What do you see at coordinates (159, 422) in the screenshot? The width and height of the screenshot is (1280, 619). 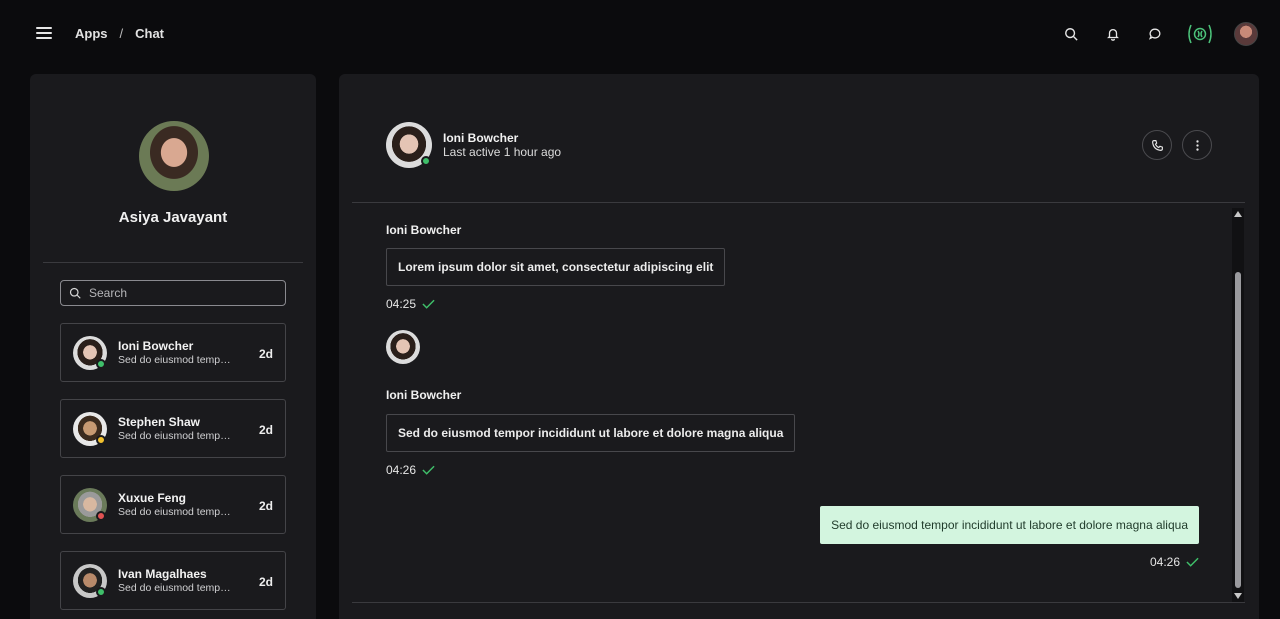 I see `contact-name: Stephen Shaw` at bounding box center [159, 422].